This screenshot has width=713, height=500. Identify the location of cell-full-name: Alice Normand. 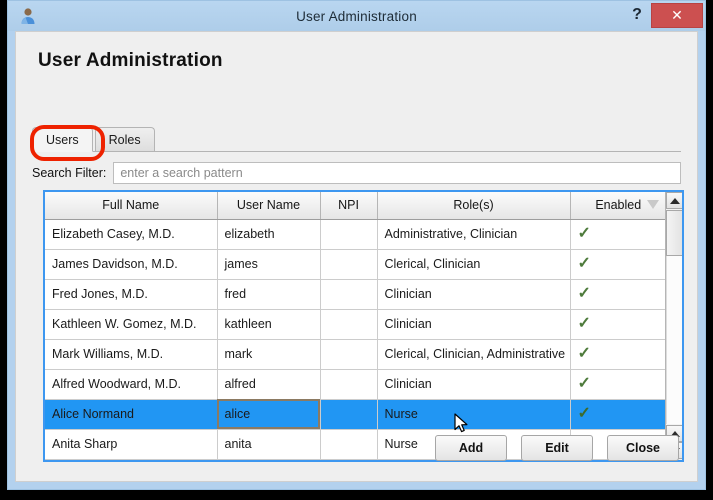
(131, 414).